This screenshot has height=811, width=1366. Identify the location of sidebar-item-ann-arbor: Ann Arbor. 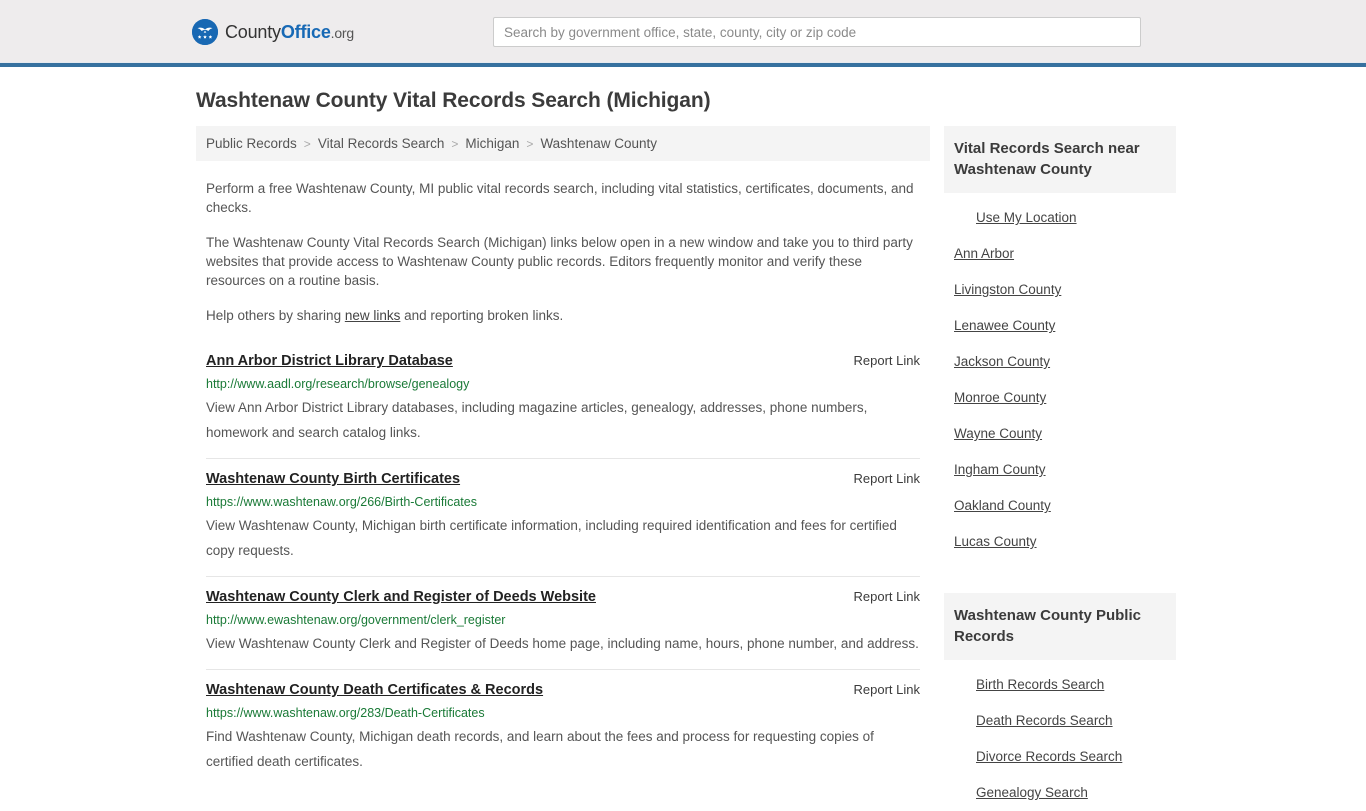
(1060, 254).